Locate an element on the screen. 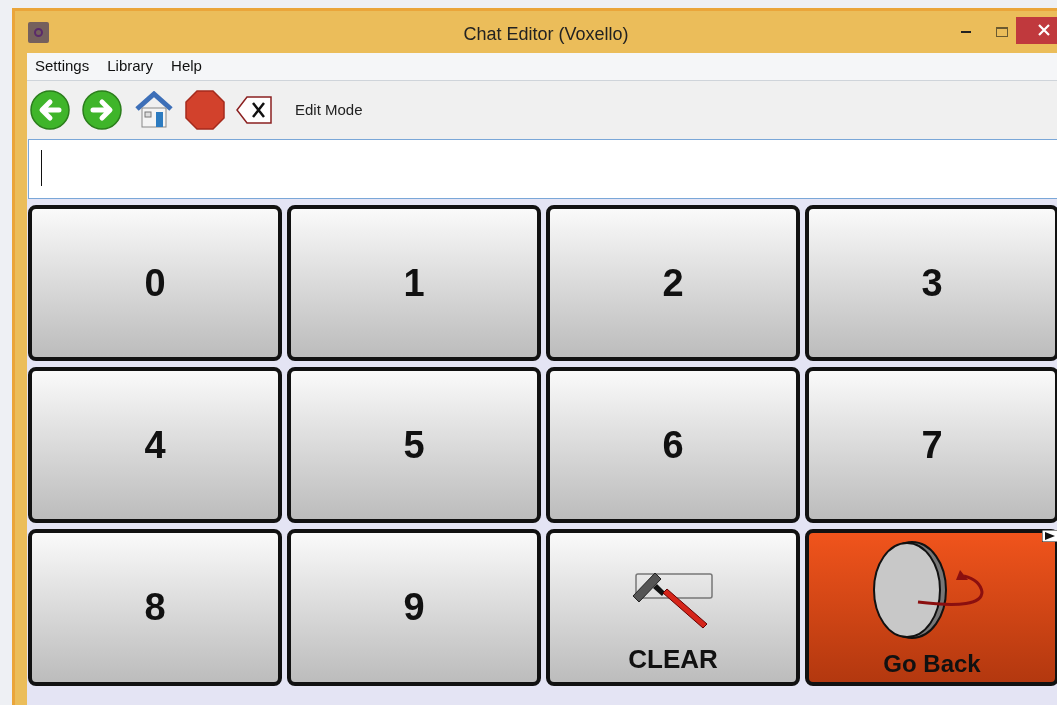 The width and height of the screenshot is (1057, 705). number-key: 3 is located at coordinates (931, 283).